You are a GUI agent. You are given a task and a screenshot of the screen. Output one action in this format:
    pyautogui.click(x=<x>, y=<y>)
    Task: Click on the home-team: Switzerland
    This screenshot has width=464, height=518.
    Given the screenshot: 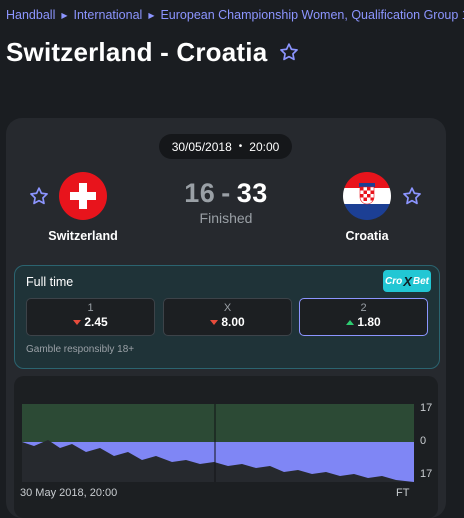 What is the action you would take?
    pyautogui.click(x=83, y=207)
    